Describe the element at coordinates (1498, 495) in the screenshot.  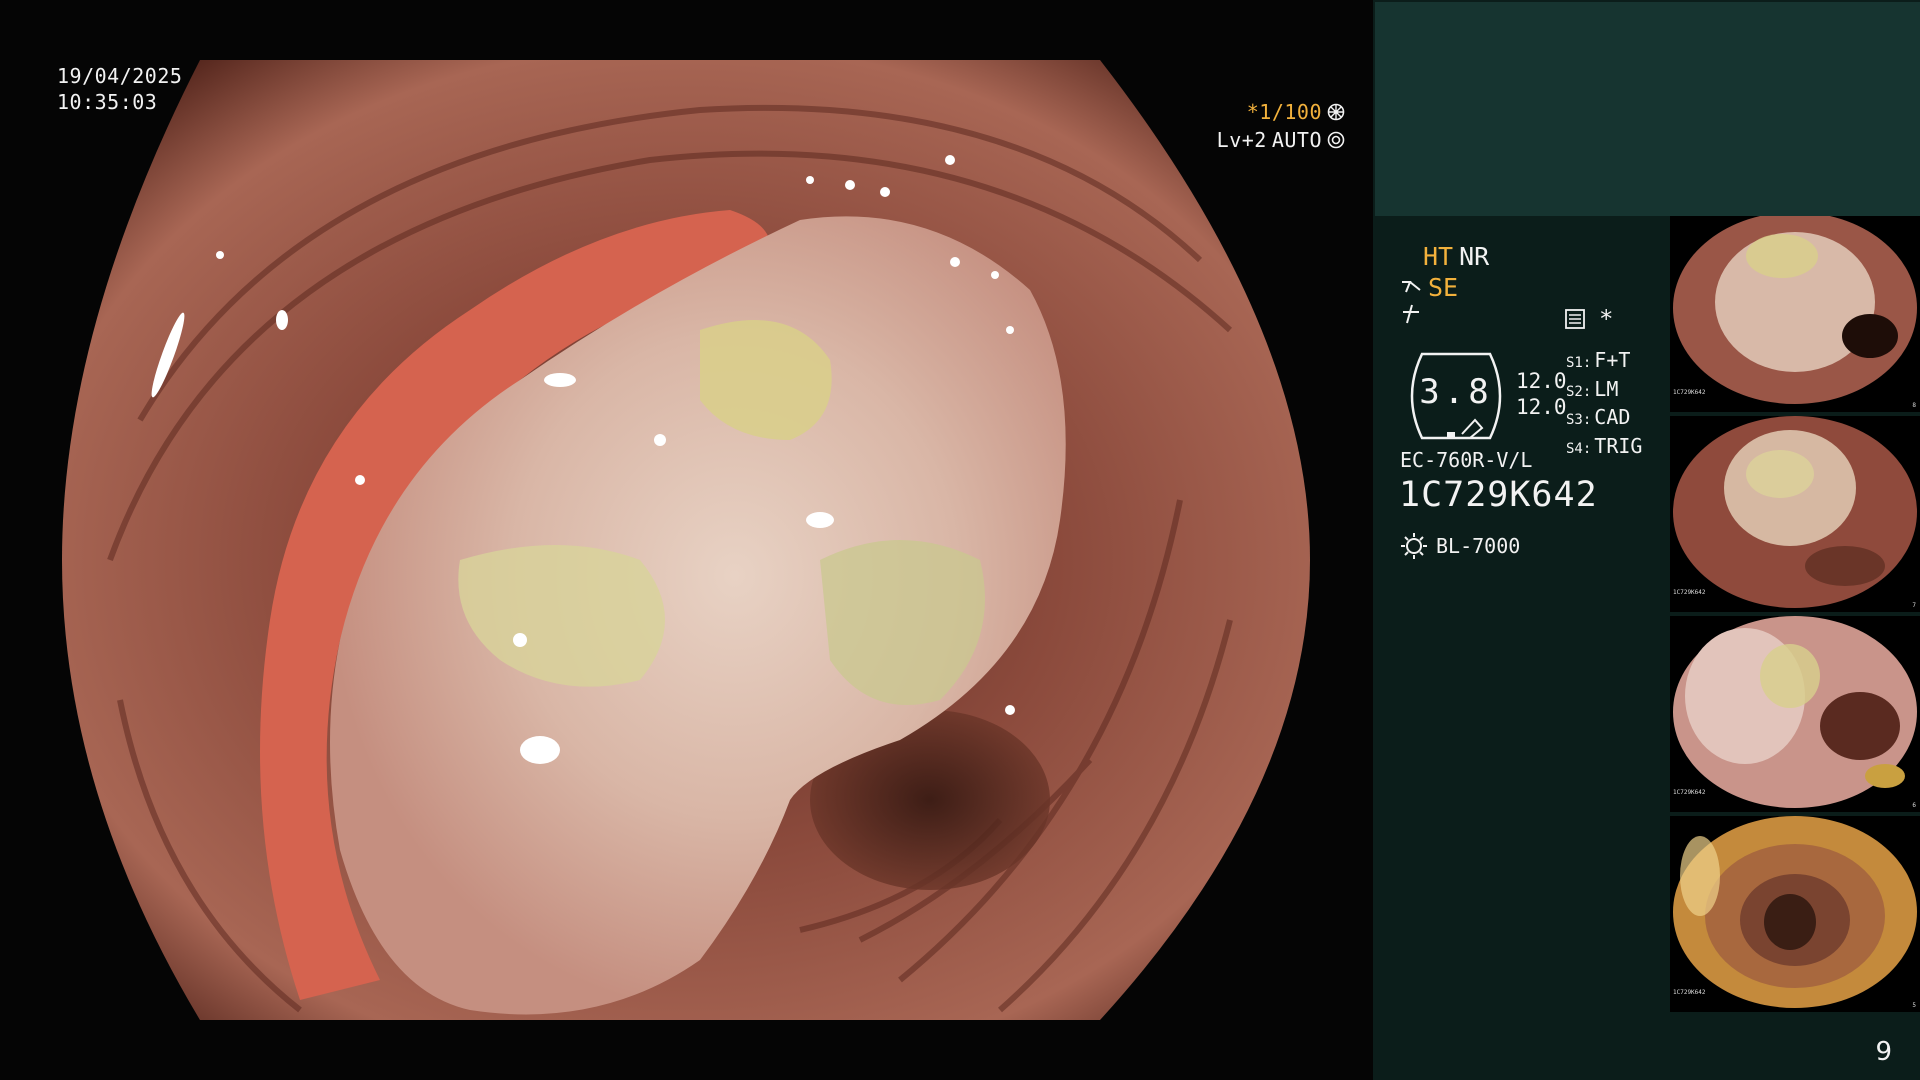
I see `scope-serial-text: 1C729K642` at that location.